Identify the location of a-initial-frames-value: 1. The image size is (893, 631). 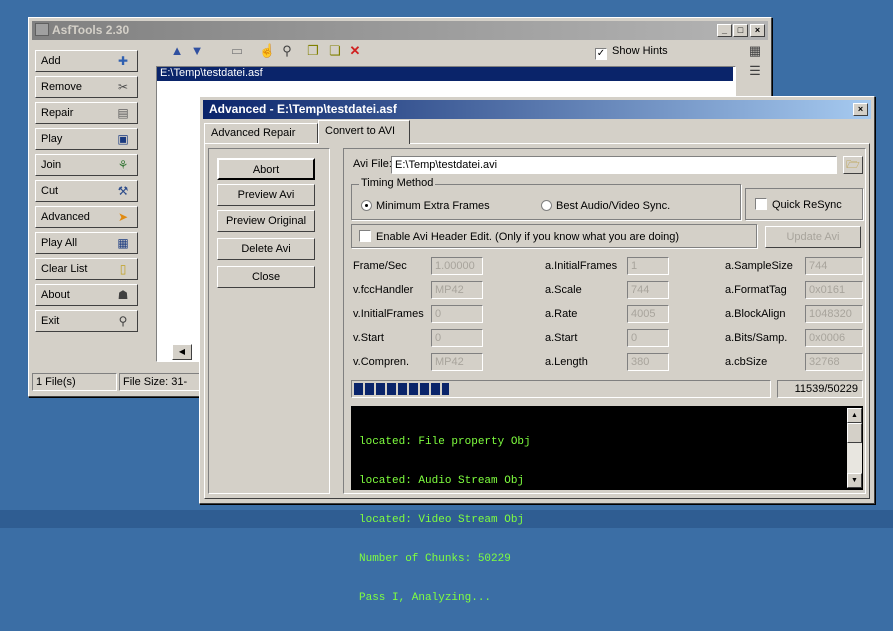
(634, 266).